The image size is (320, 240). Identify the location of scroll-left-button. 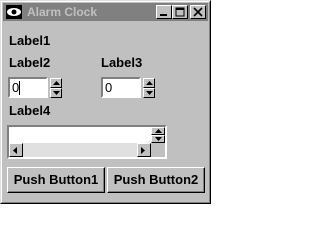
(16, 150).